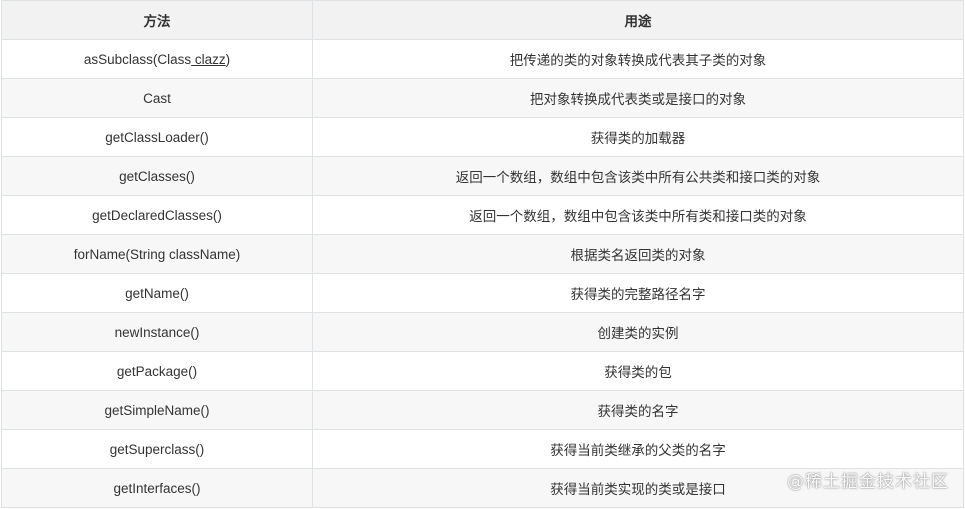 The width and height of the screenshot is (965, 509). I want to click on table-row: newInstance() 创建类的实例, so click(482, 332).